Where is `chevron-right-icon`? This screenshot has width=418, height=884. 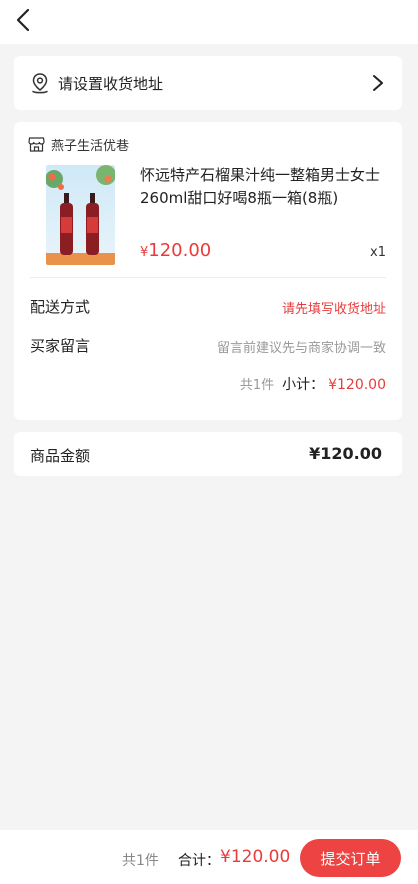 chevron-right-icon is located at coordinates (378, 83).